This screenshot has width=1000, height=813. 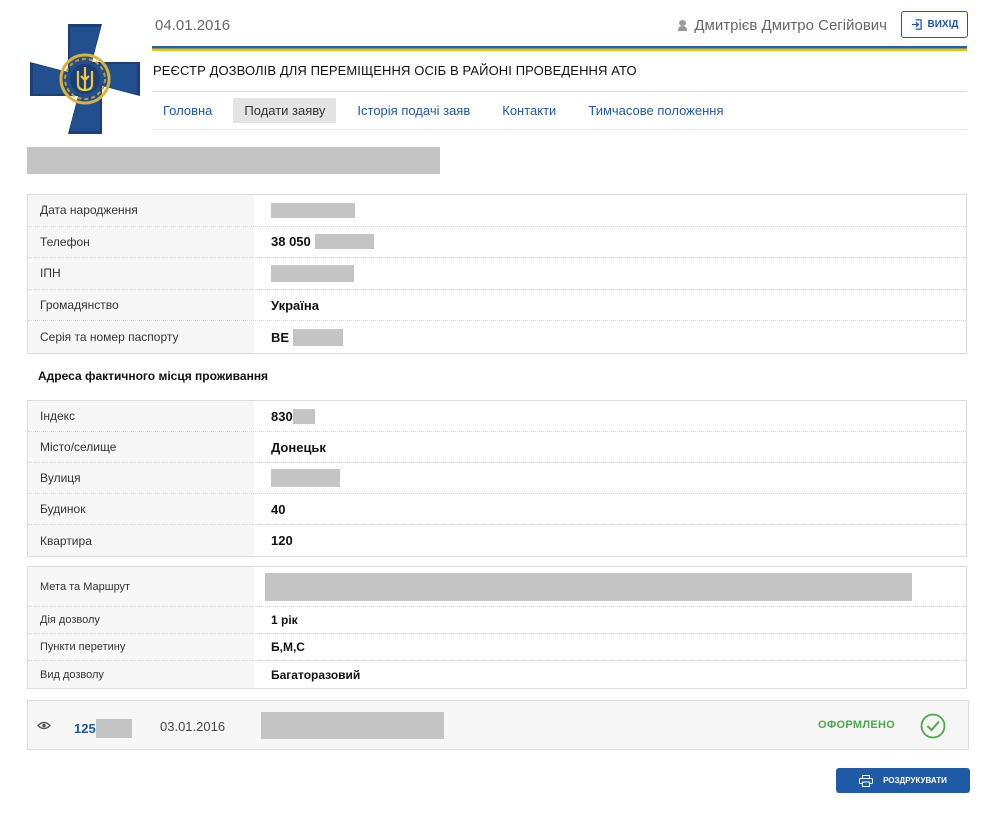 What do you see at coordinates (497, 620) in the screenshot?
I see `table-row: Дія дозволу 1 рік` at bounding box center [497, 620].